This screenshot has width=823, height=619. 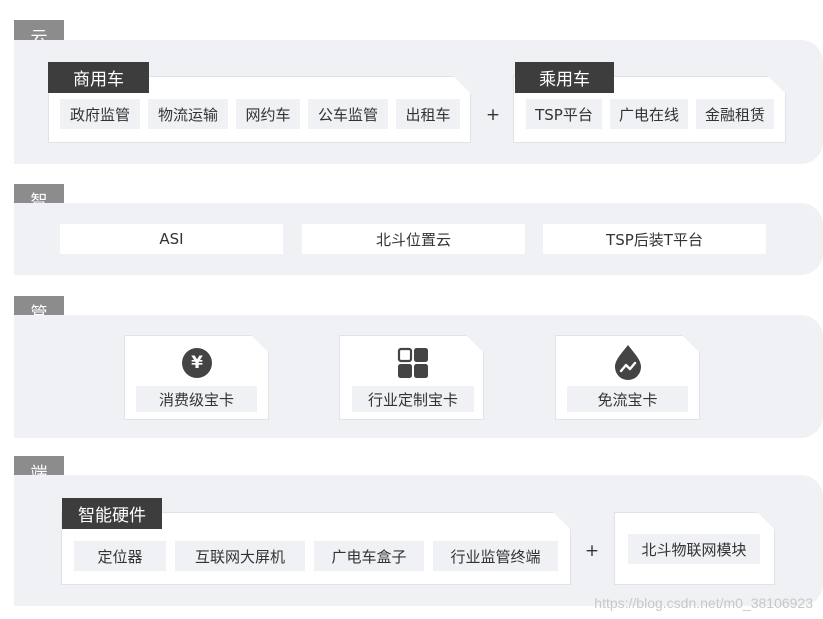 I want to click on chip-asi: ASI, so click(x=171, y=239).